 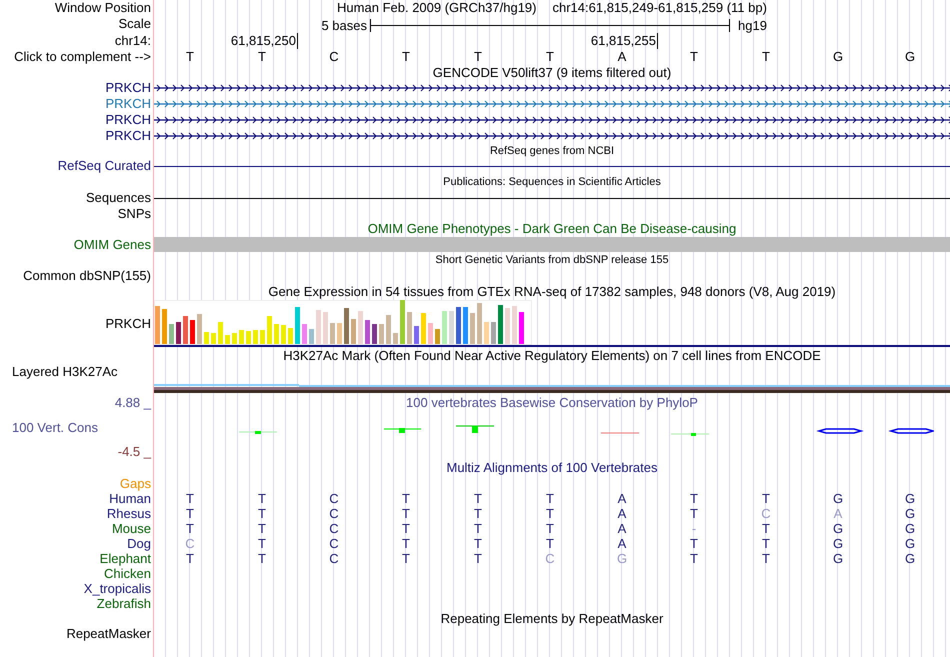 What do you see at coordinates (139, 544) in the screenshot?
I see `track-label: Dog` at bounding box center [139, 544].